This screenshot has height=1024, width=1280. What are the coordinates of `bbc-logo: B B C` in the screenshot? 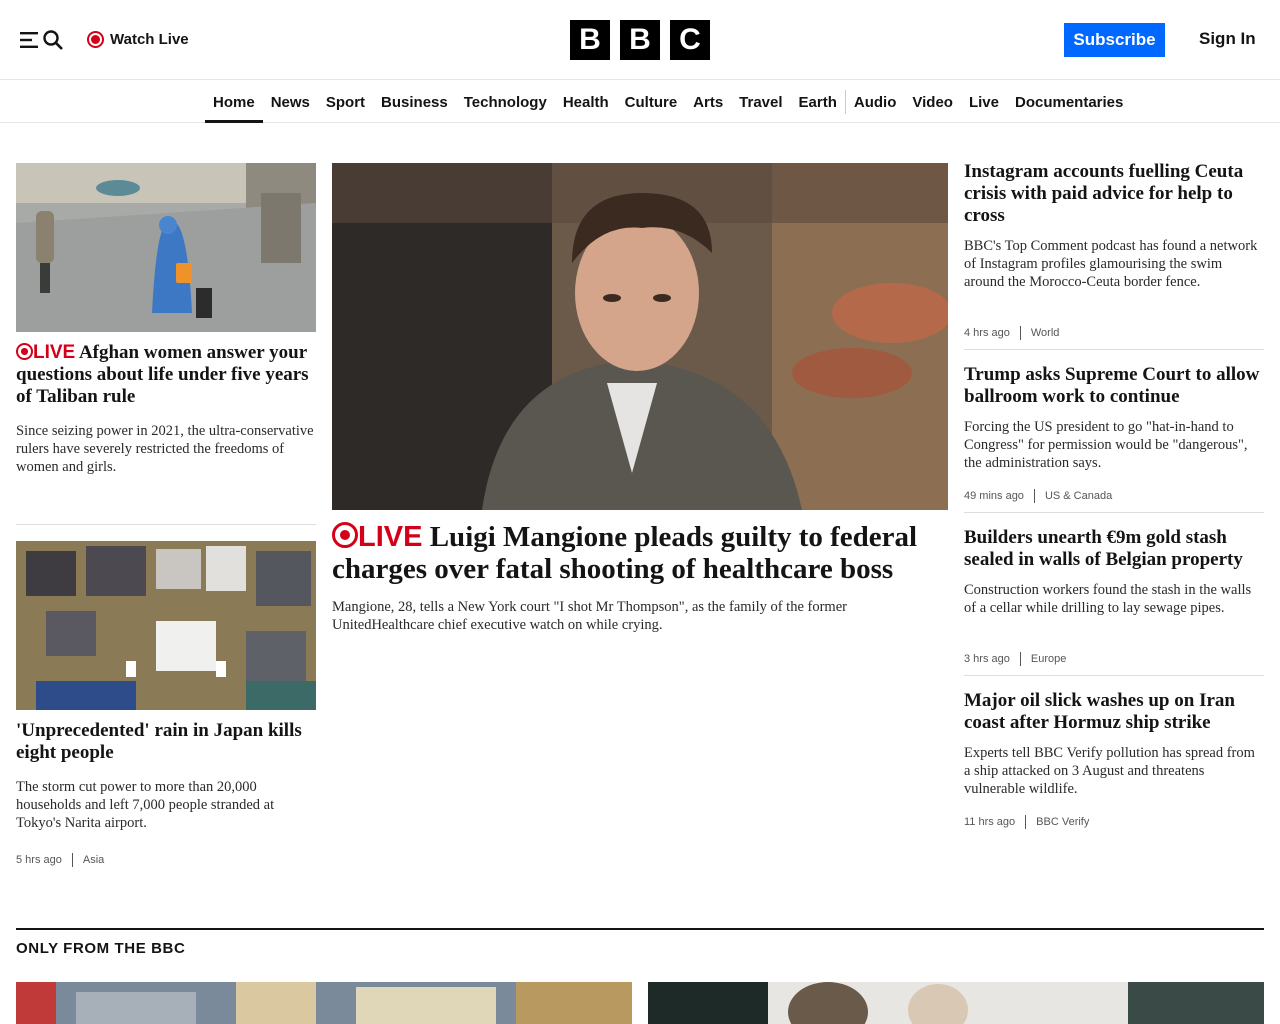 It's located at (640, 40).